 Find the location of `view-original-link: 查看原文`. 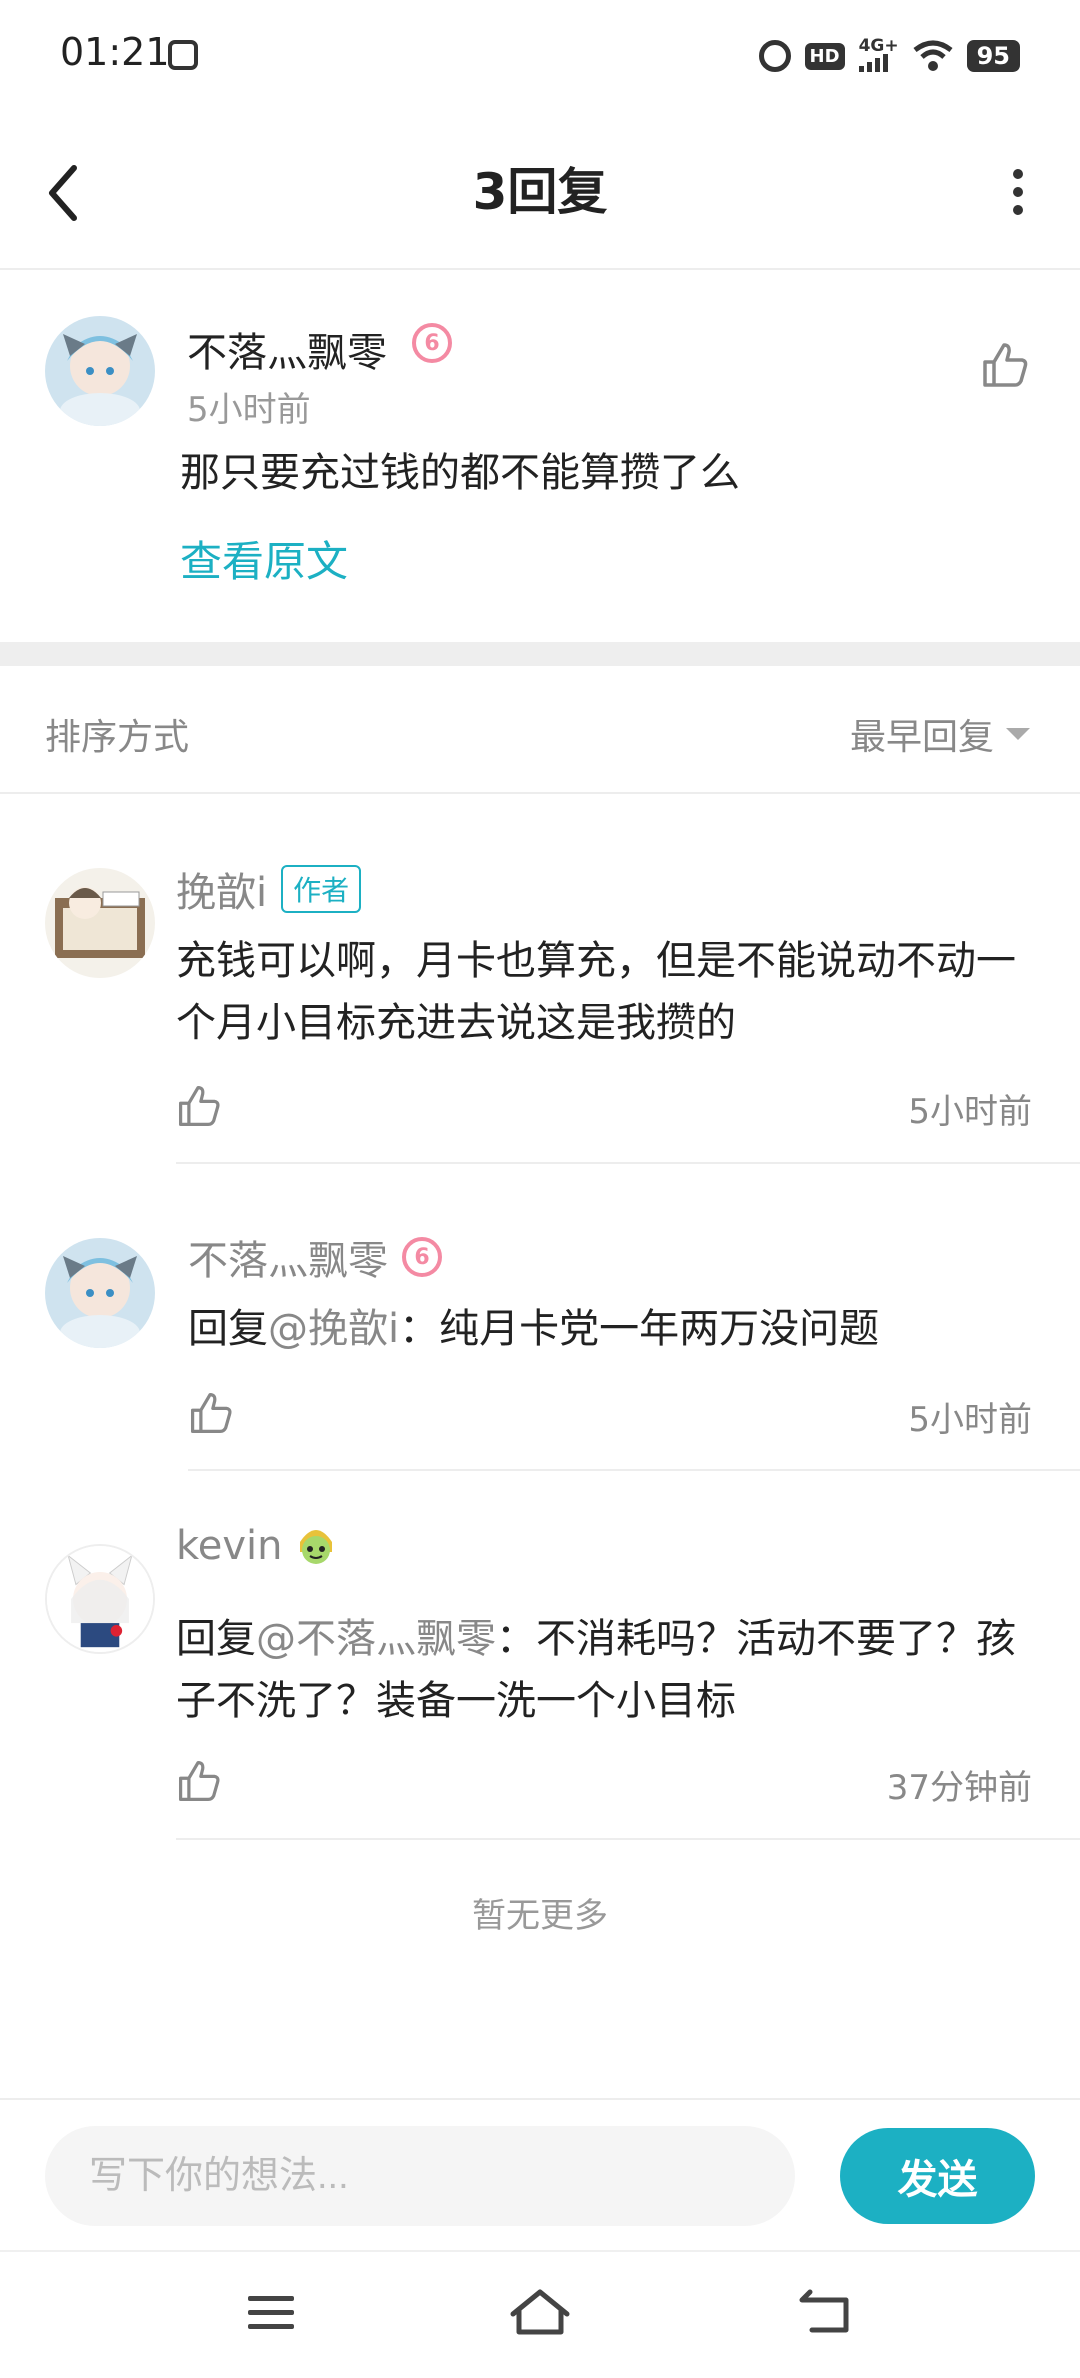

view-original-link: 查看原文 is located at coordinates (264, 558).